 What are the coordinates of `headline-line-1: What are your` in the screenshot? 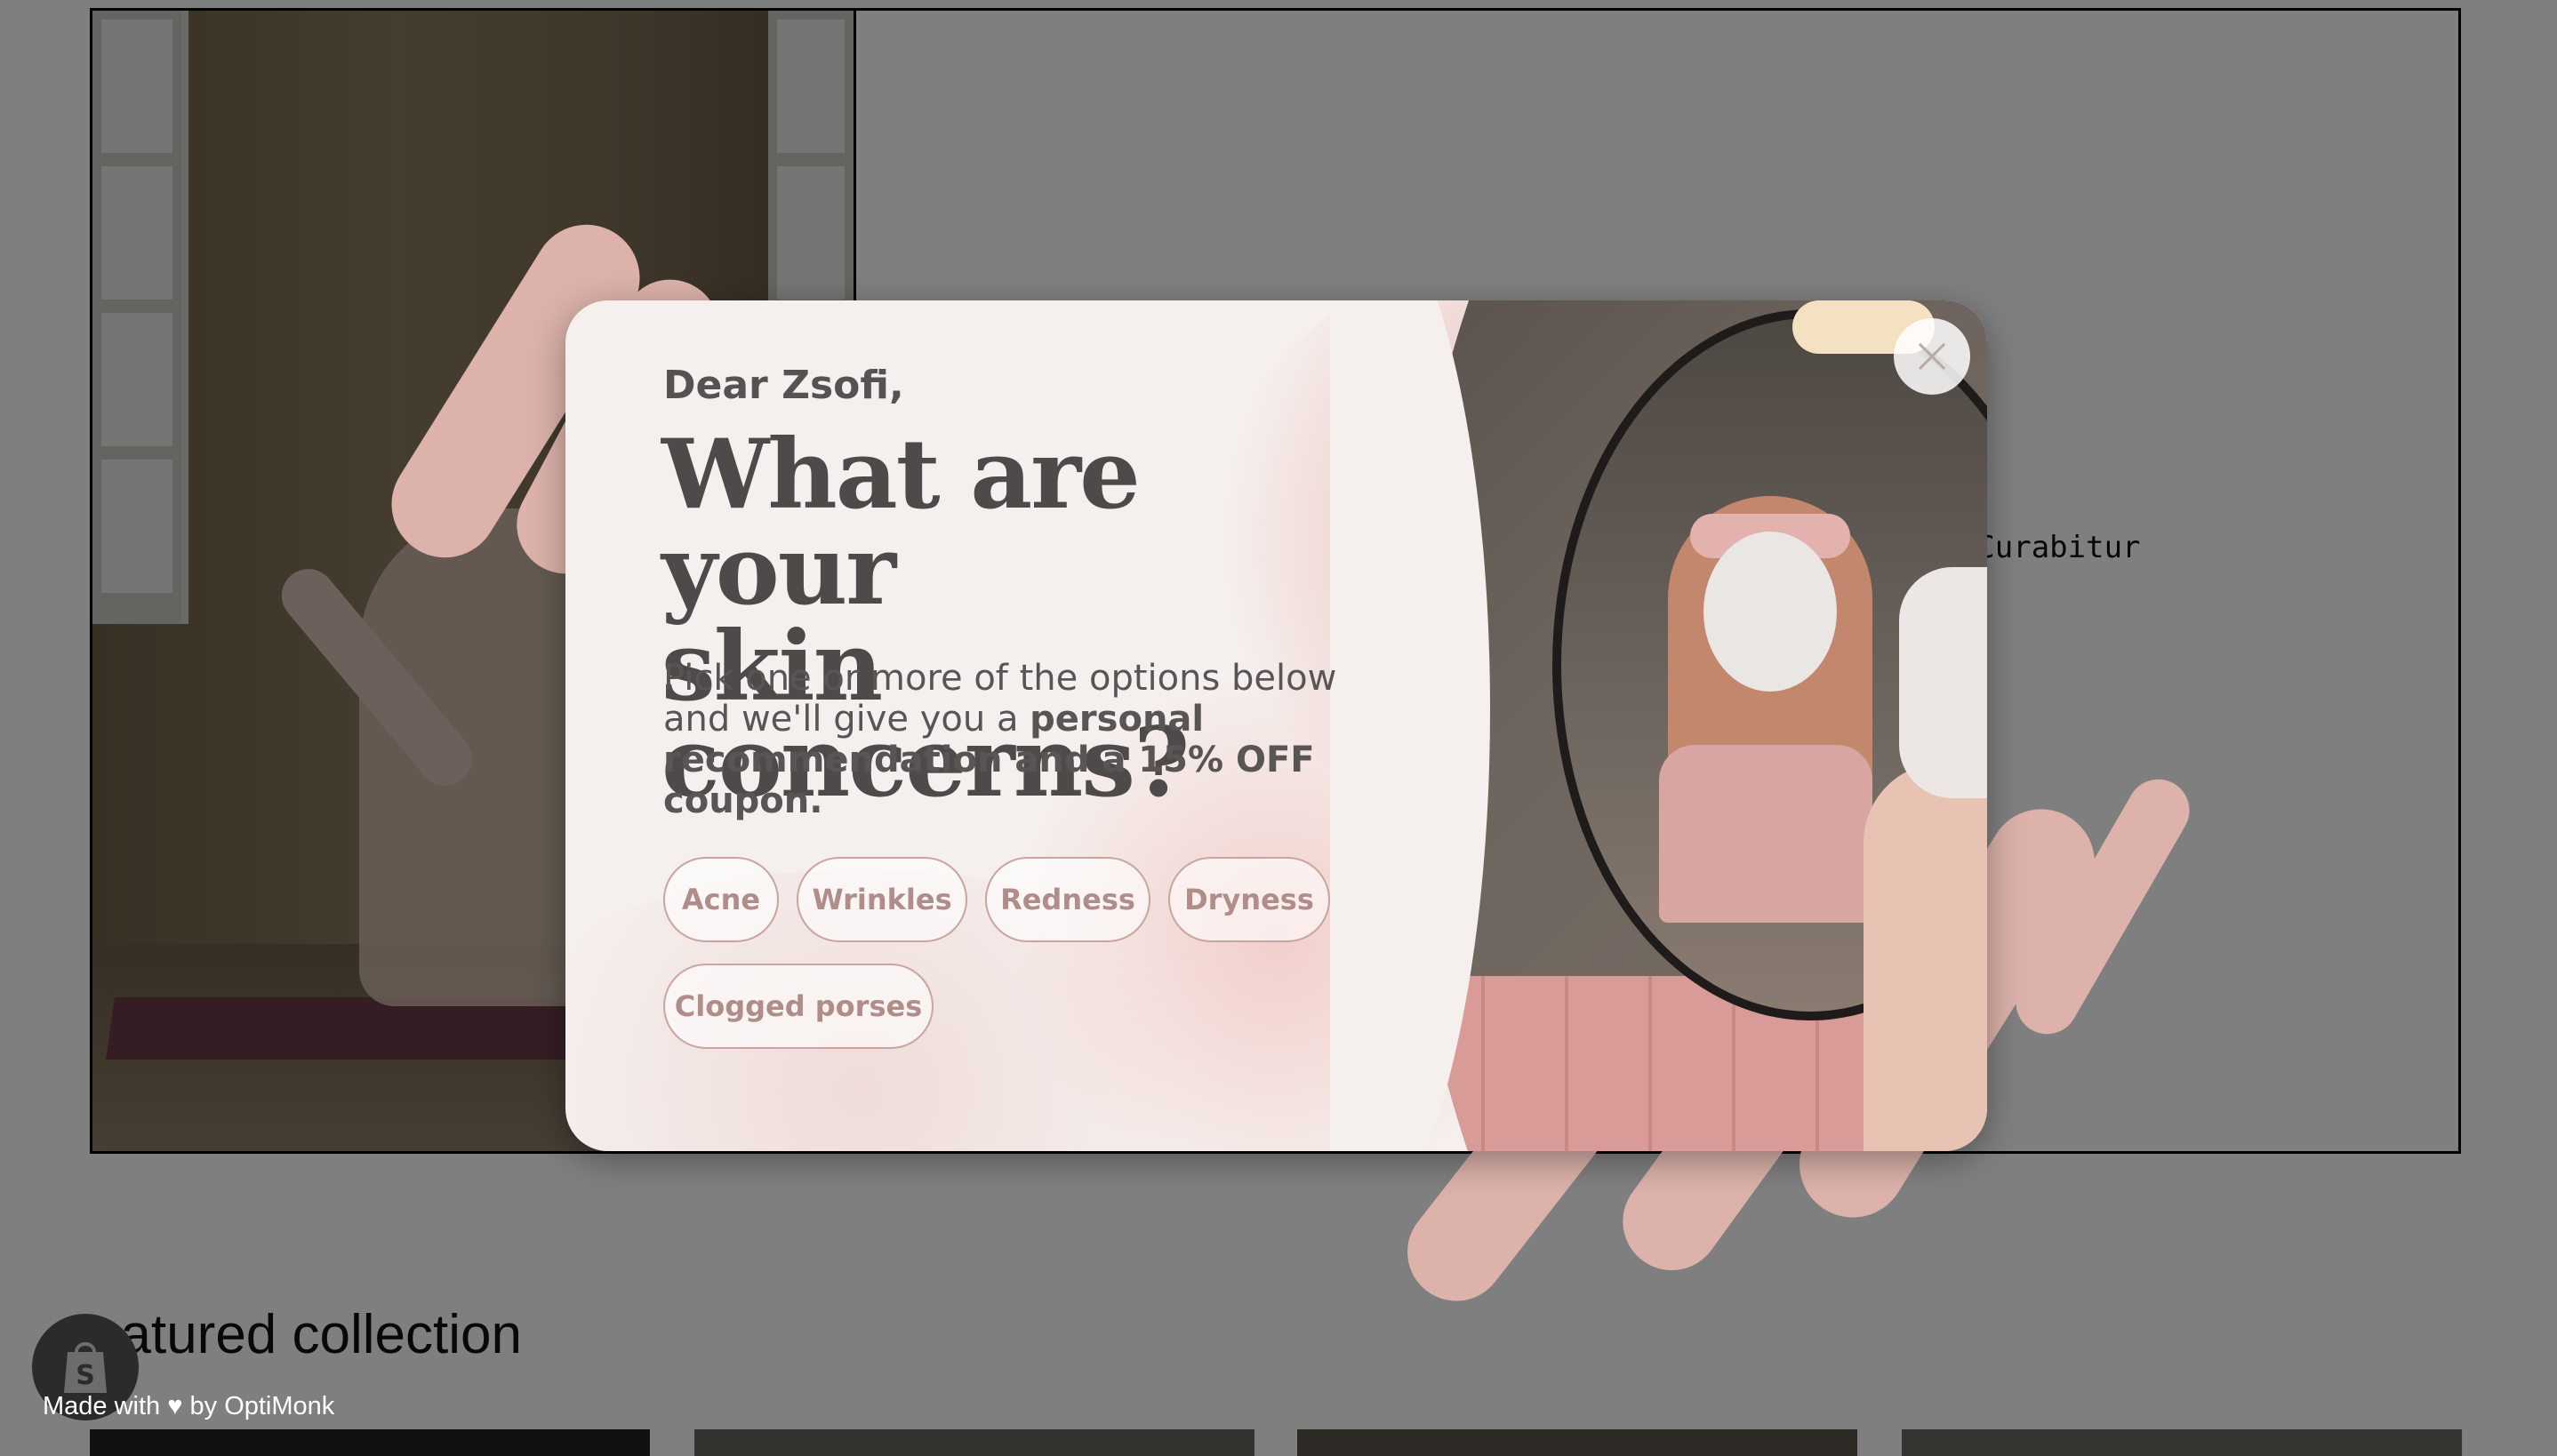 It's located at (901, 523).